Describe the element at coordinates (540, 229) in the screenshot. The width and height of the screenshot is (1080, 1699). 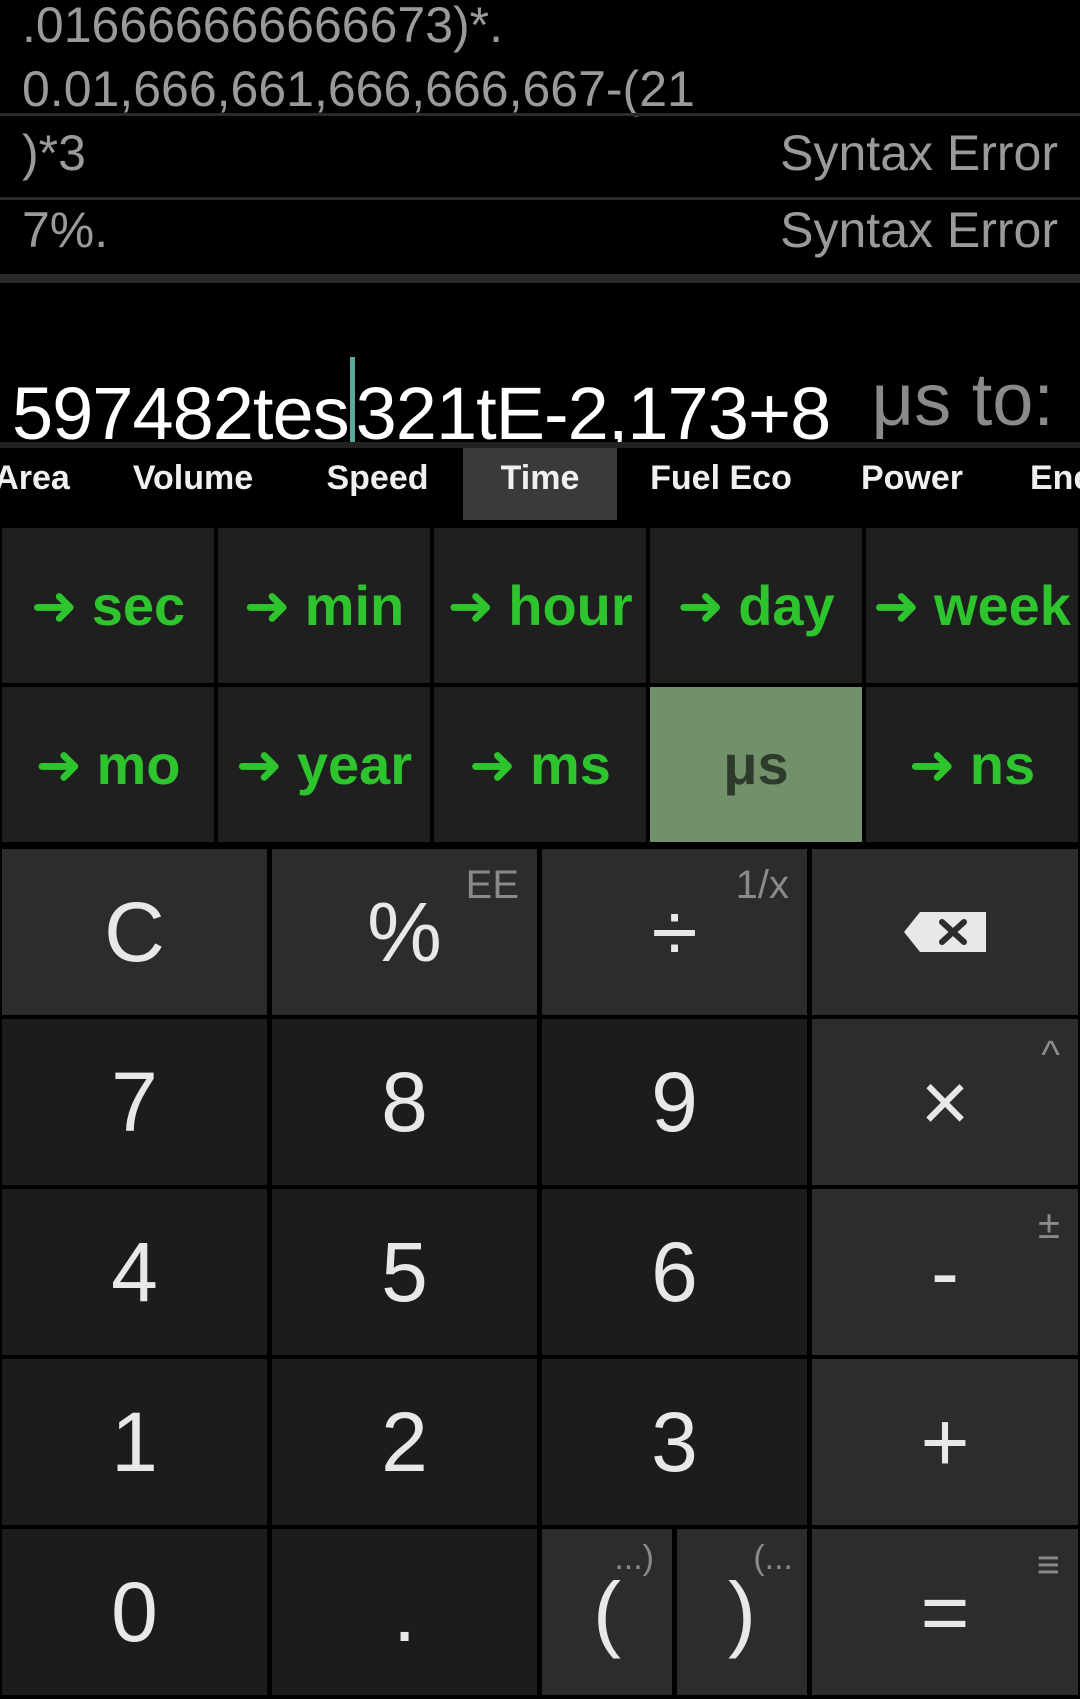
I see `history-row: 7%. Syntax Error` at that location.